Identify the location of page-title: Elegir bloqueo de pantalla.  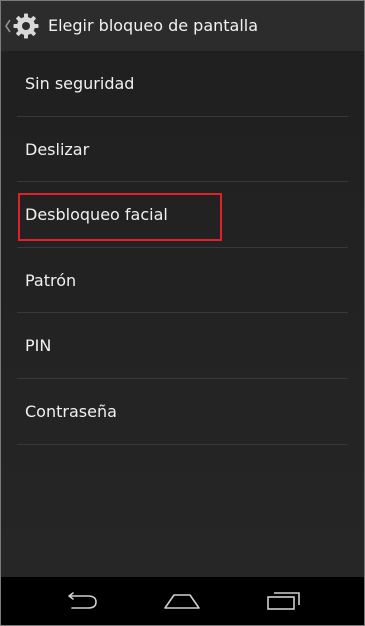
(153, 25).